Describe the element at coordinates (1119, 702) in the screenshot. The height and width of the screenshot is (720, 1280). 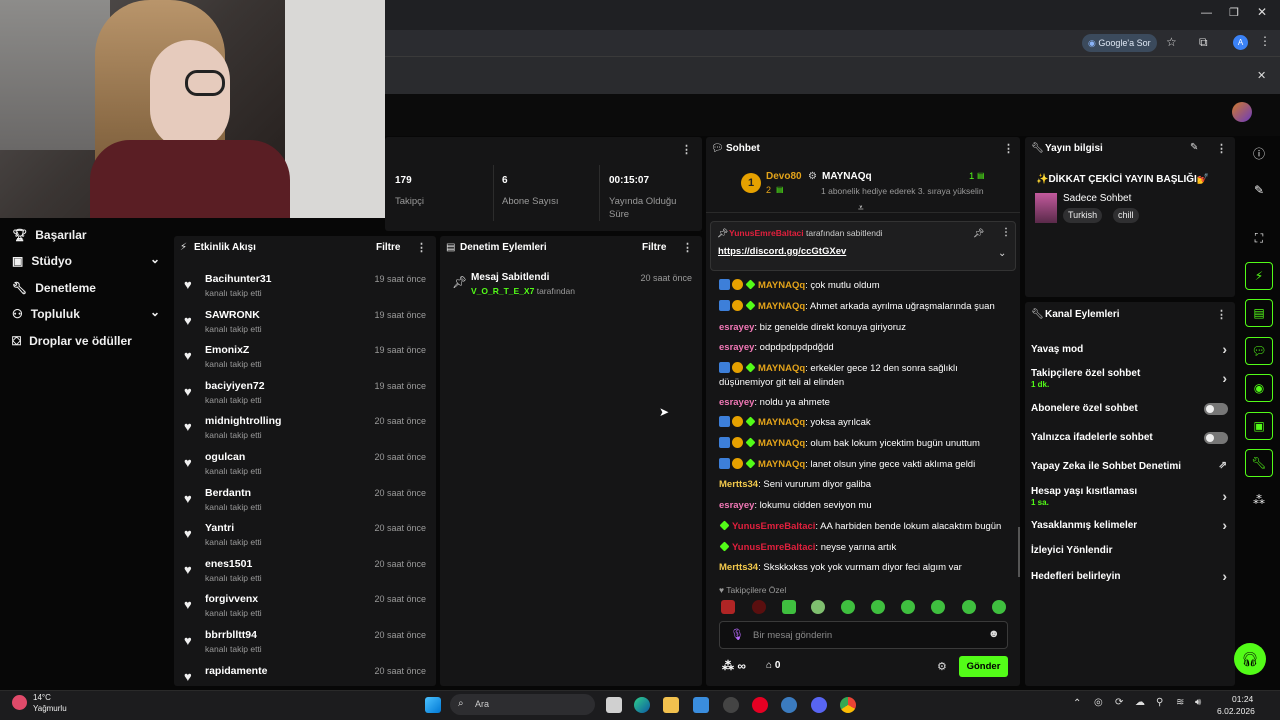
I see `tray-icon-2: ⟳` at that location.